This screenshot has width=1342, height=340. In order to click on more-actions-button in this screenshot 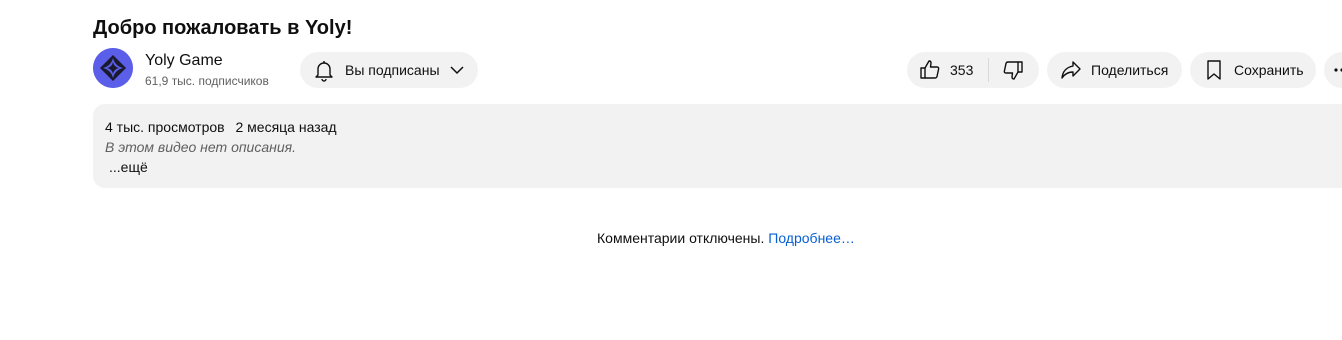, I will do `click(1333, 70)`.